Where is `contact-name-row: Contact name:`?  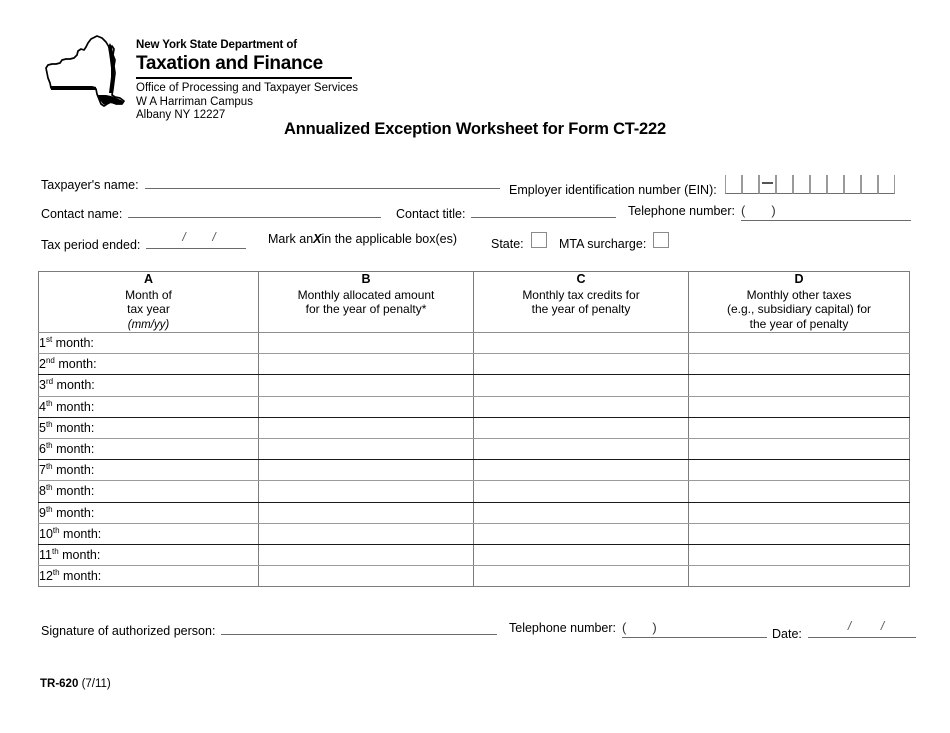 contact-name-row: Contact name: is located at coordinates (211, 212).